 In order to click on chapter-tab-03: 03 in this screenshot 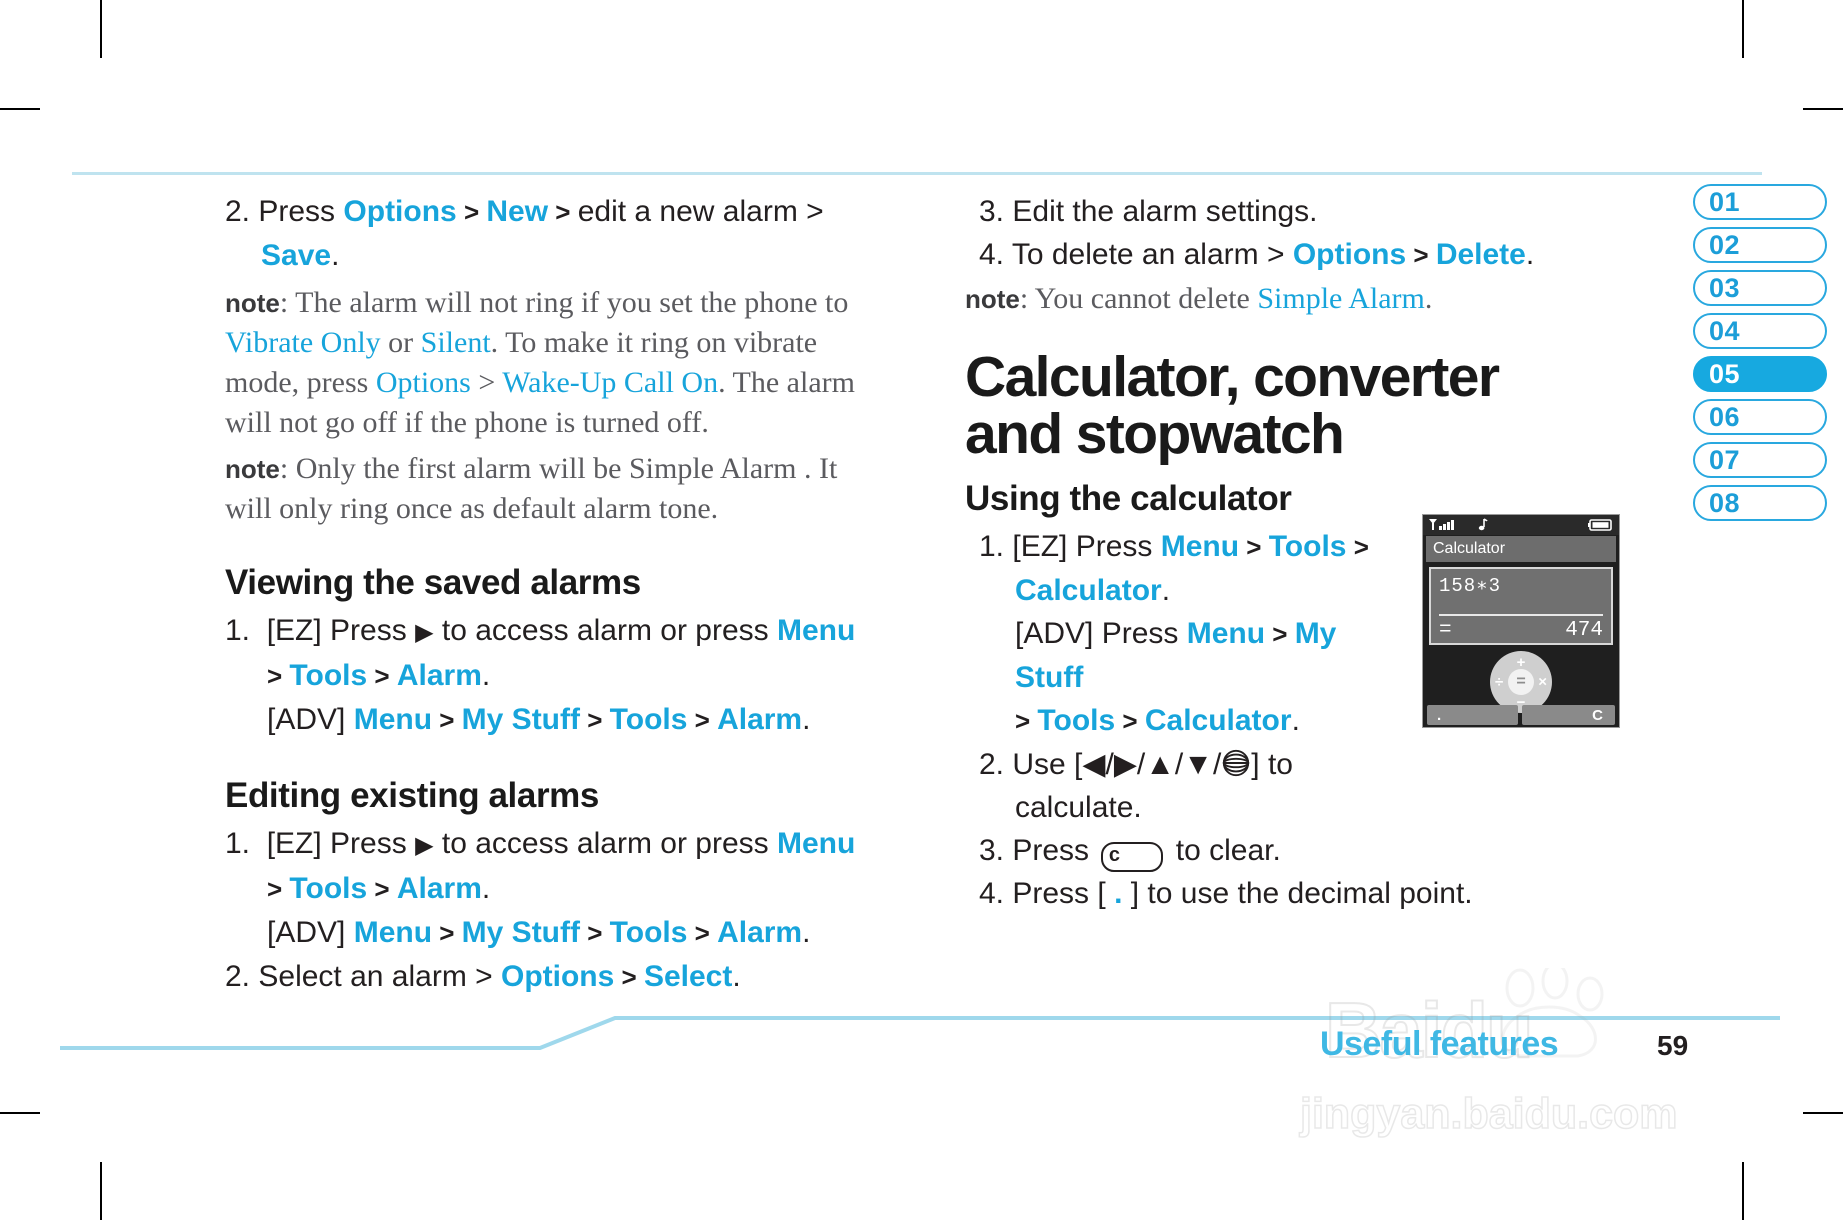, I will do `click(1760, 288)`.